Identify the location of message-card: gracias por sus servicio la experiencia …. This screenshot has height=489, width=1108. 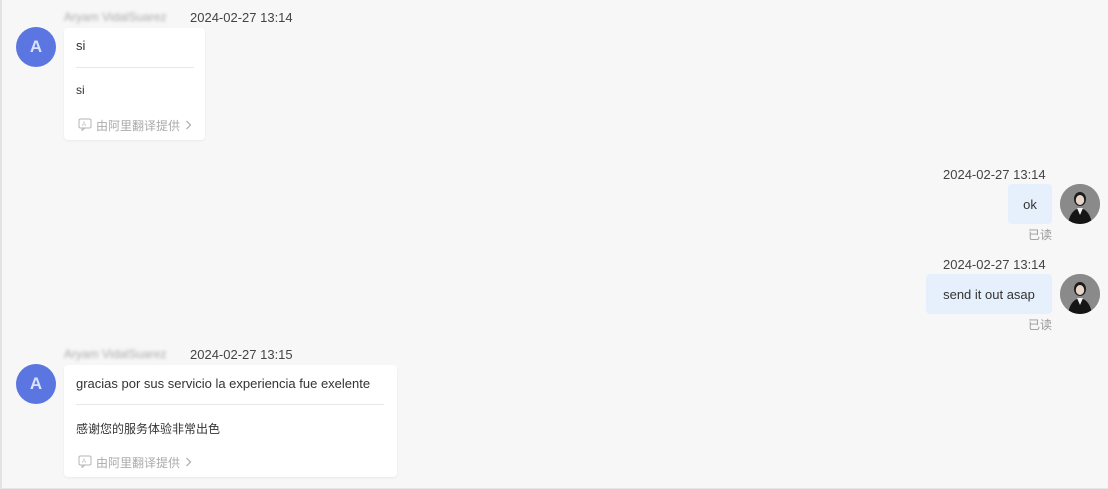
(230, 421).